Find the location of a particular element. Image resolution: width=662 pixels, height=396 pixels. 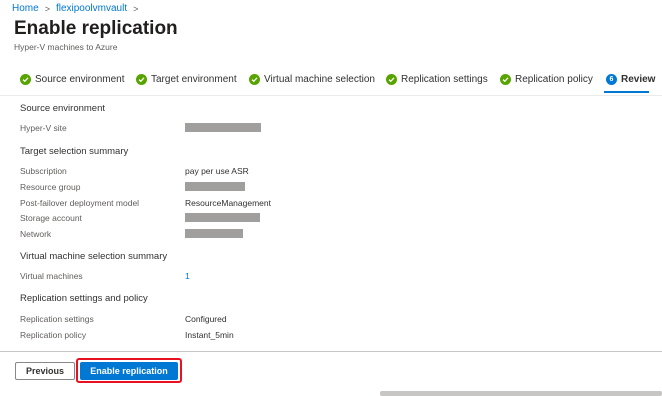

horizontal-scrollbar is located at coordinates (521, 393).